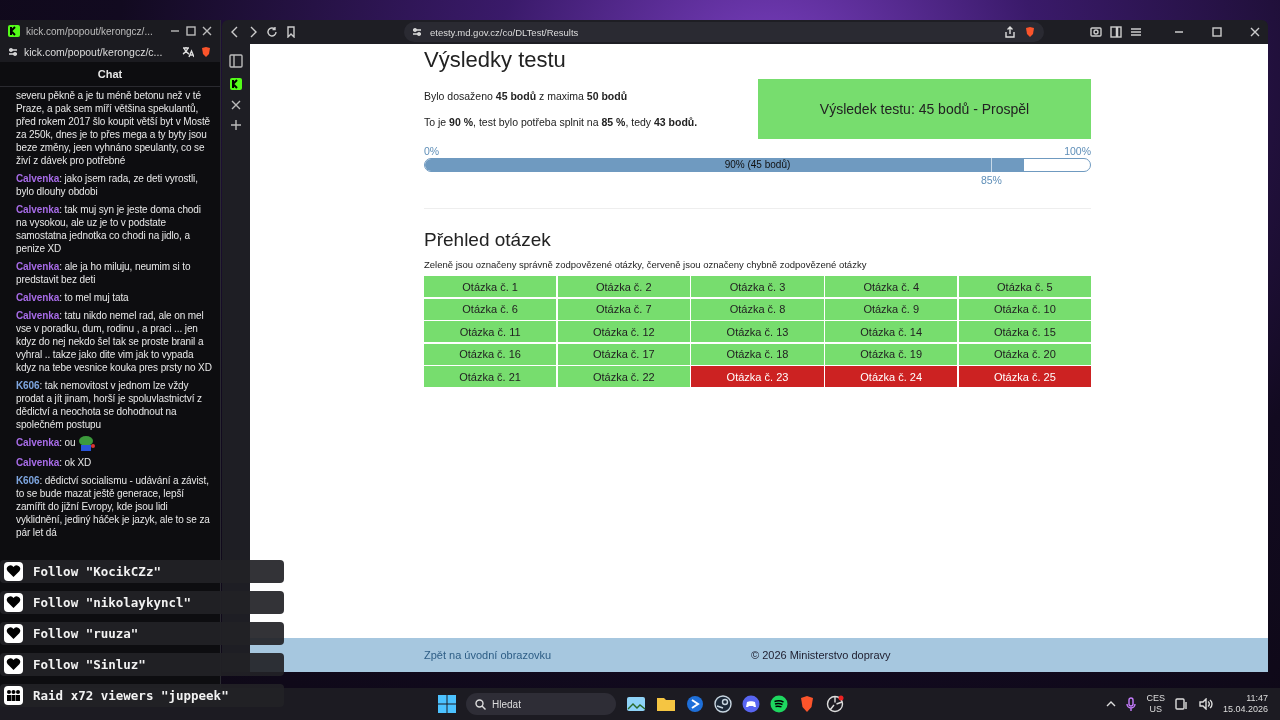  Describe the element at coordinates (142, 695) in the screenshot. I see `alert-notification: Raid x72 viewers "juppeek"` at that location.